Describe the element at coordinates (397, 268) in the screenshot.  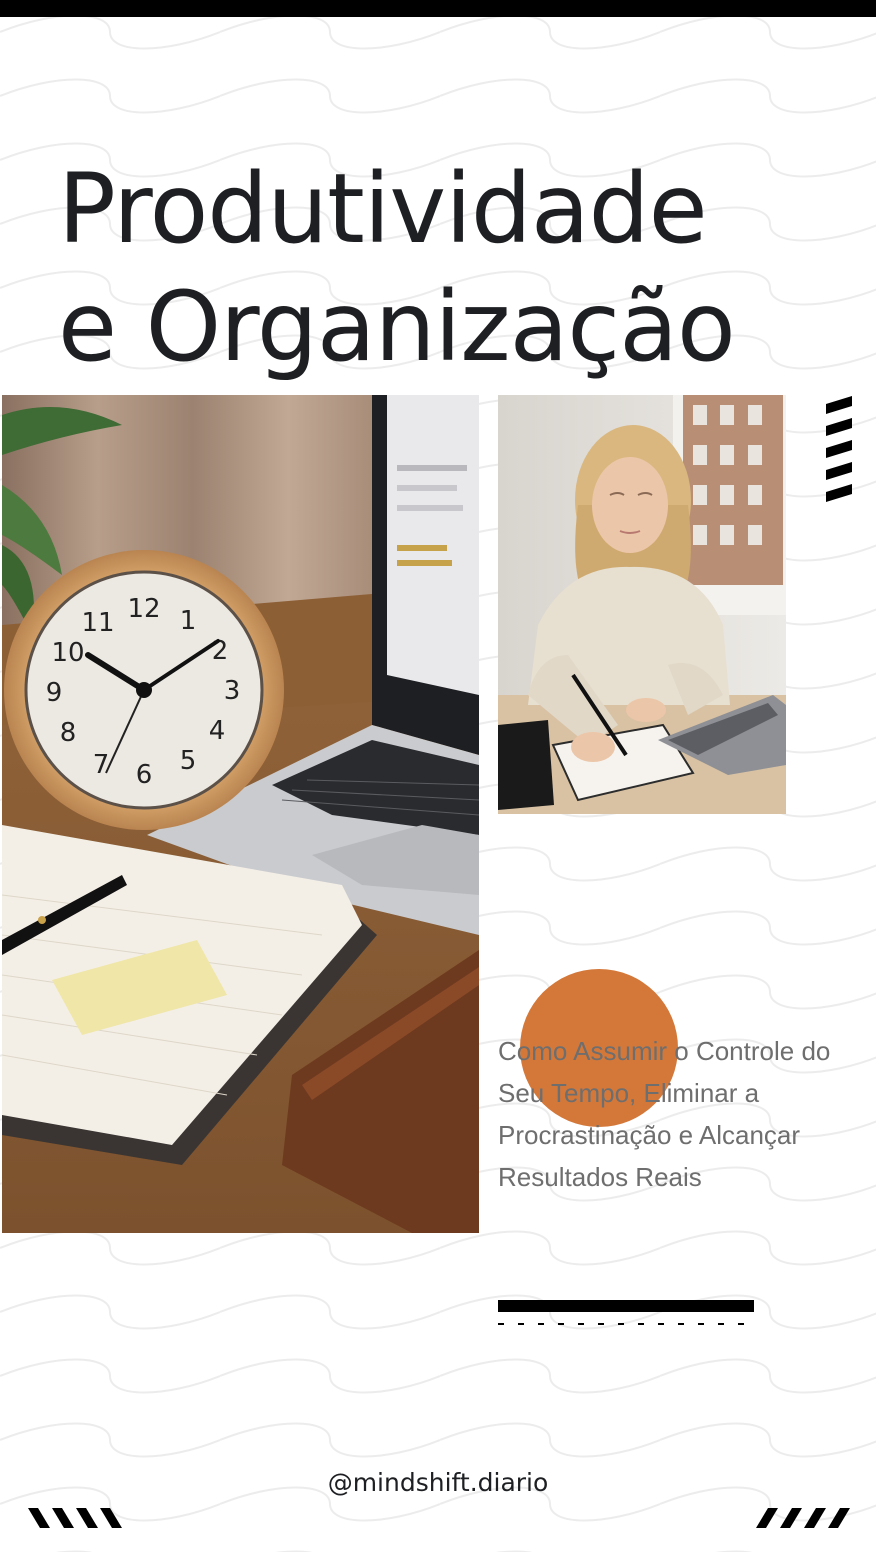
I see `page-title: Produtividade e Organização` at that location.